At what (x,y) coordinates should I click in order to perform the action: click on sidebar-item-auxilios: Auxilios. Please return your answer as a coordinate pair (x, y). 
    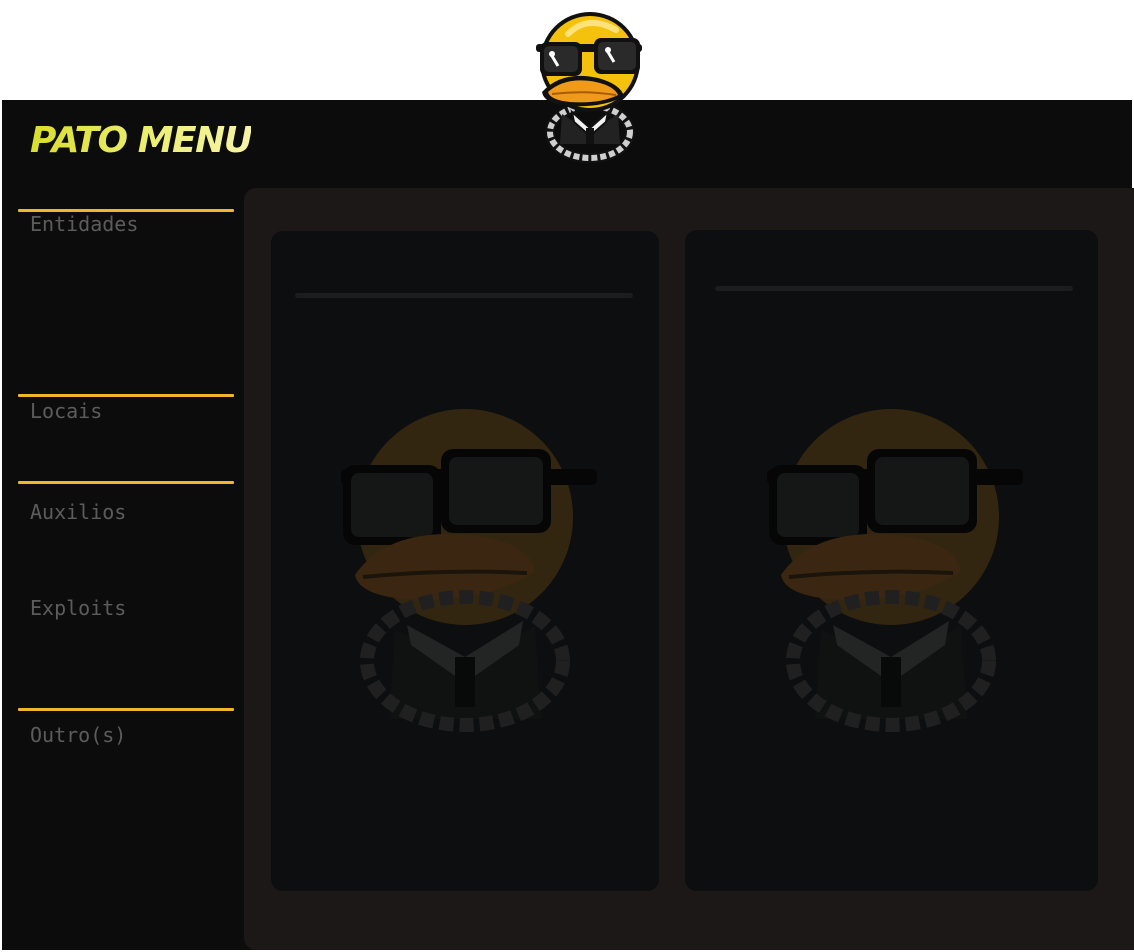
    Looking at the image, I should click on (78, 512).